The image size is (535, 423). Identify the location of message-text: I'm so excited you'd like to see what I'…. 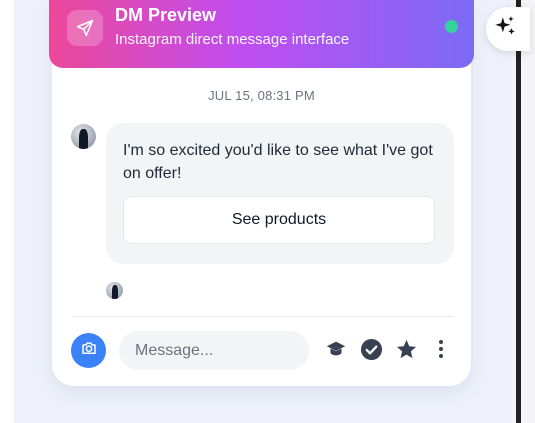
(278, 162).